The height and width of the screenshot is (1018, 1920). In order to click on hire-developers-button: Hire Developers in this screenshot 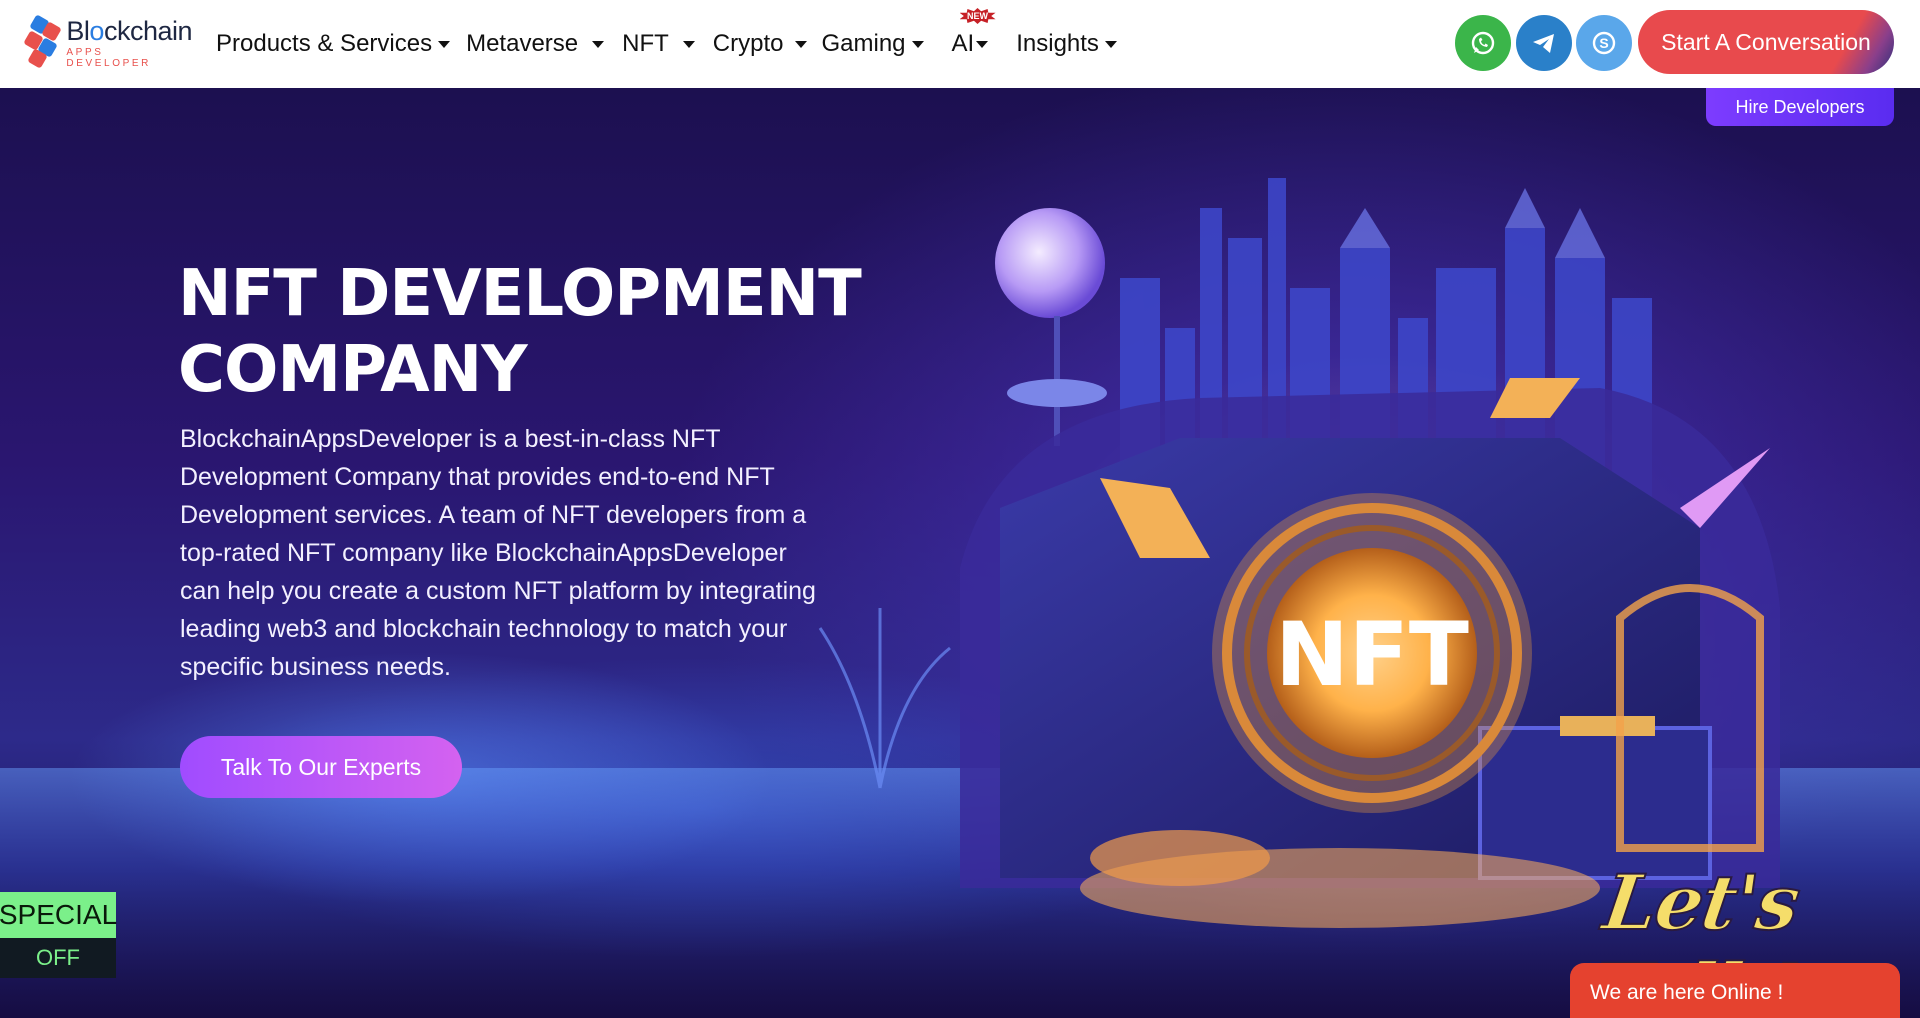, I will do `click(1800, 107)`.